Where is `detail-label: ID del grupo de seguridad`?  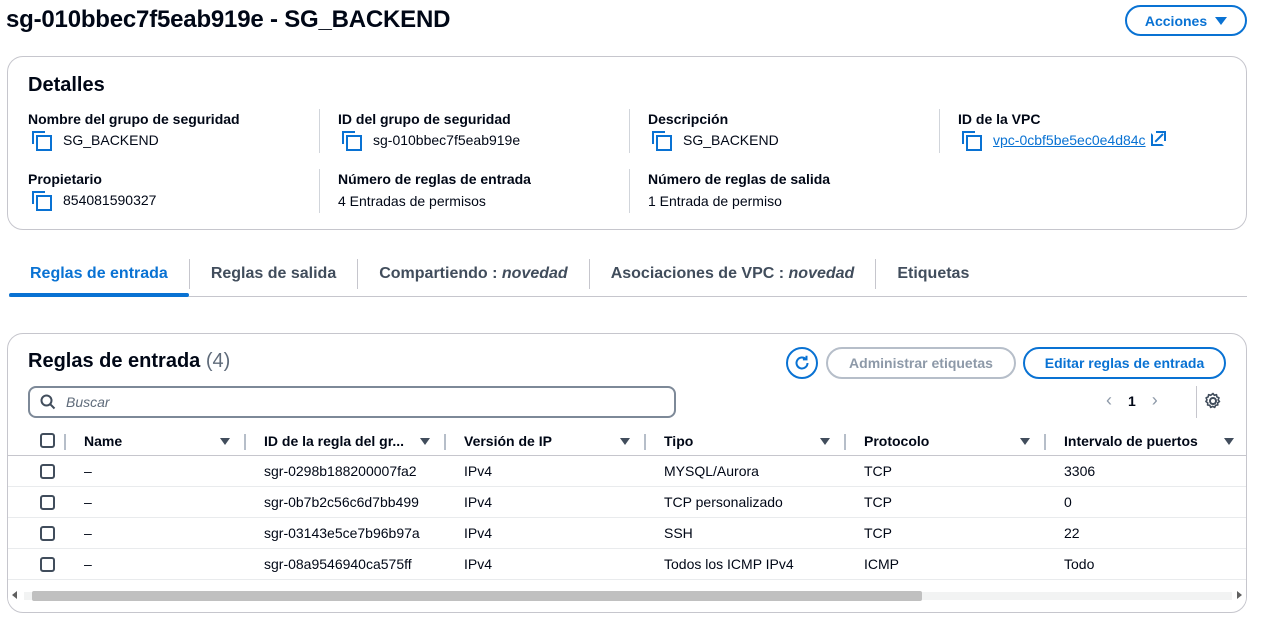 detail-label: ID del grupo de seguridad is located at coordinates (424, 119).